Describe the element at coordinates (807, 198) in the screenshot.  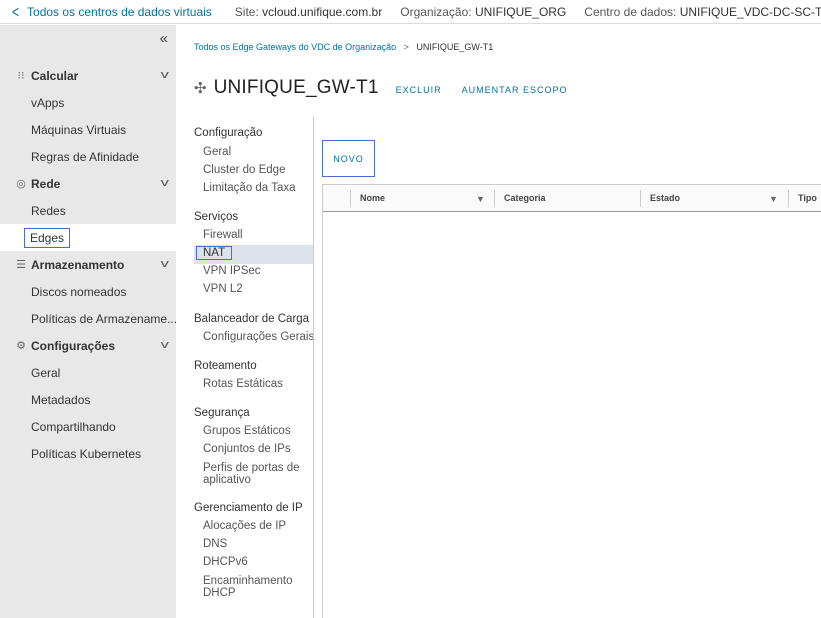
I see `column-header-tipo: Tipo` at that location.